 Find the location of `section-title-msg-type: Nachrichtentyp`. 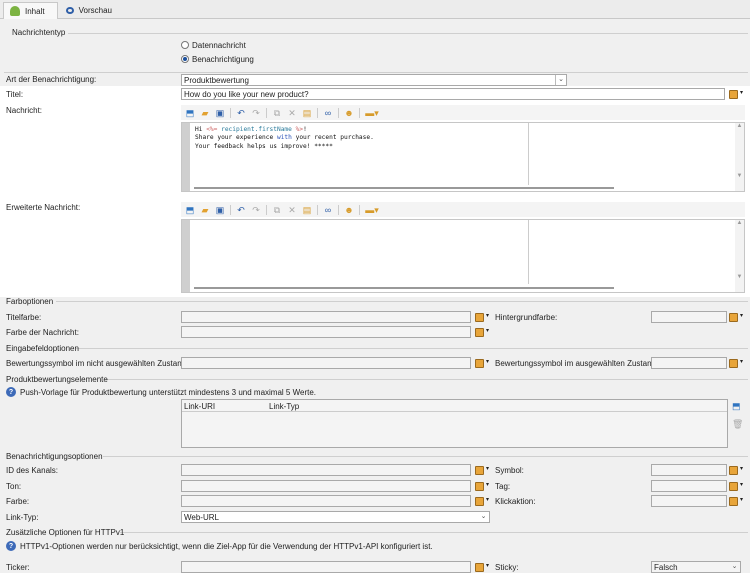

section-title-msg-type: Nachrichtentyp is located at coordinates (39, 32).